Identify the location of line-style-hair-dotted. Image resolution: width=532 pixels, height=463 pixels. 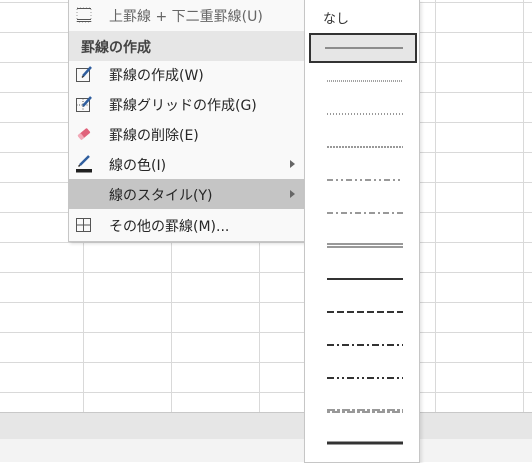
(363, 81).